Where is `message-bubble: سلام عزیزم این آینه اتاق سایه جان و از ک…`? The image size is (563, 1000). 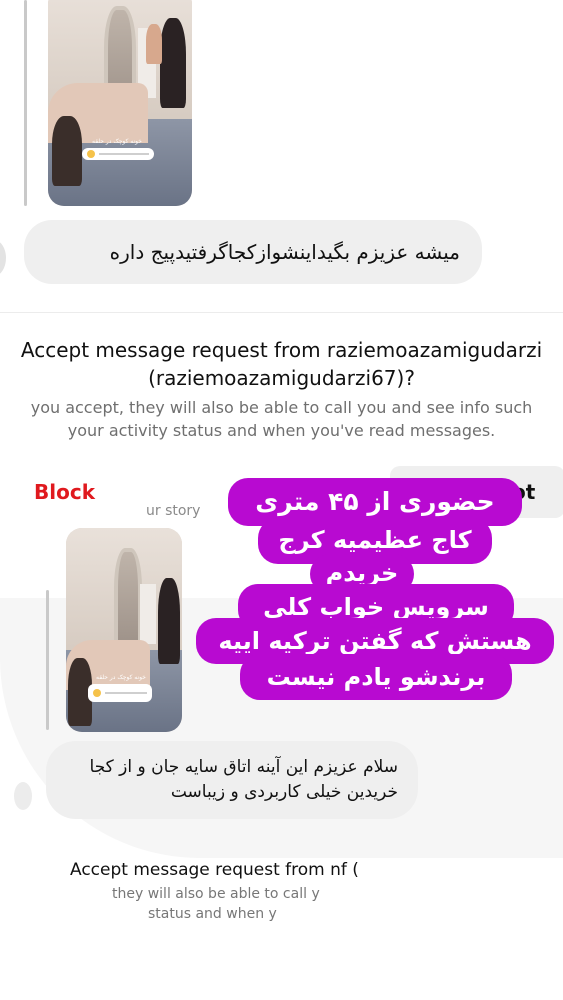
message-bubble: سلام عزیزم این آینه اتاق سایه جان و از ک… is located at coordinates (232, 780).